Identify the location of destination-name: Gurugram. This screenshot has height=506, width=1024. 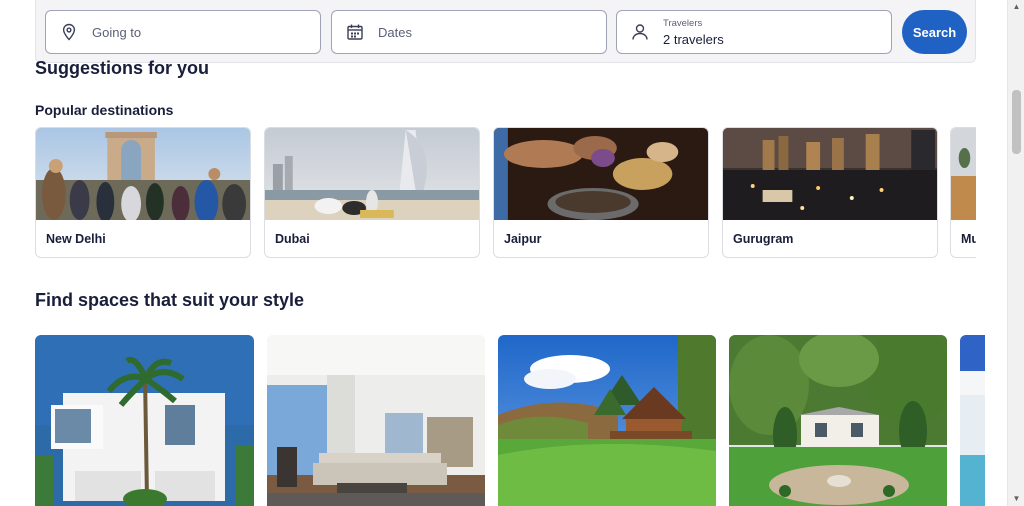
(763, 239).